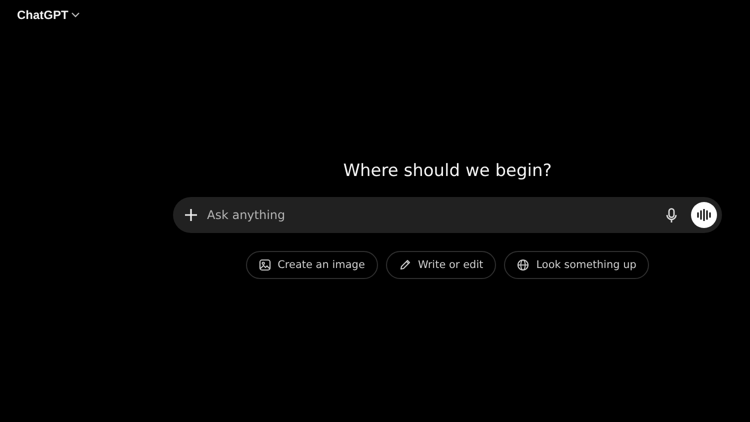 The width and height of the screenshot is (750, 422). Describe the element at coordinates (48, 15) in the screenshot. I see `model-selector: ChatGPT` at that location.